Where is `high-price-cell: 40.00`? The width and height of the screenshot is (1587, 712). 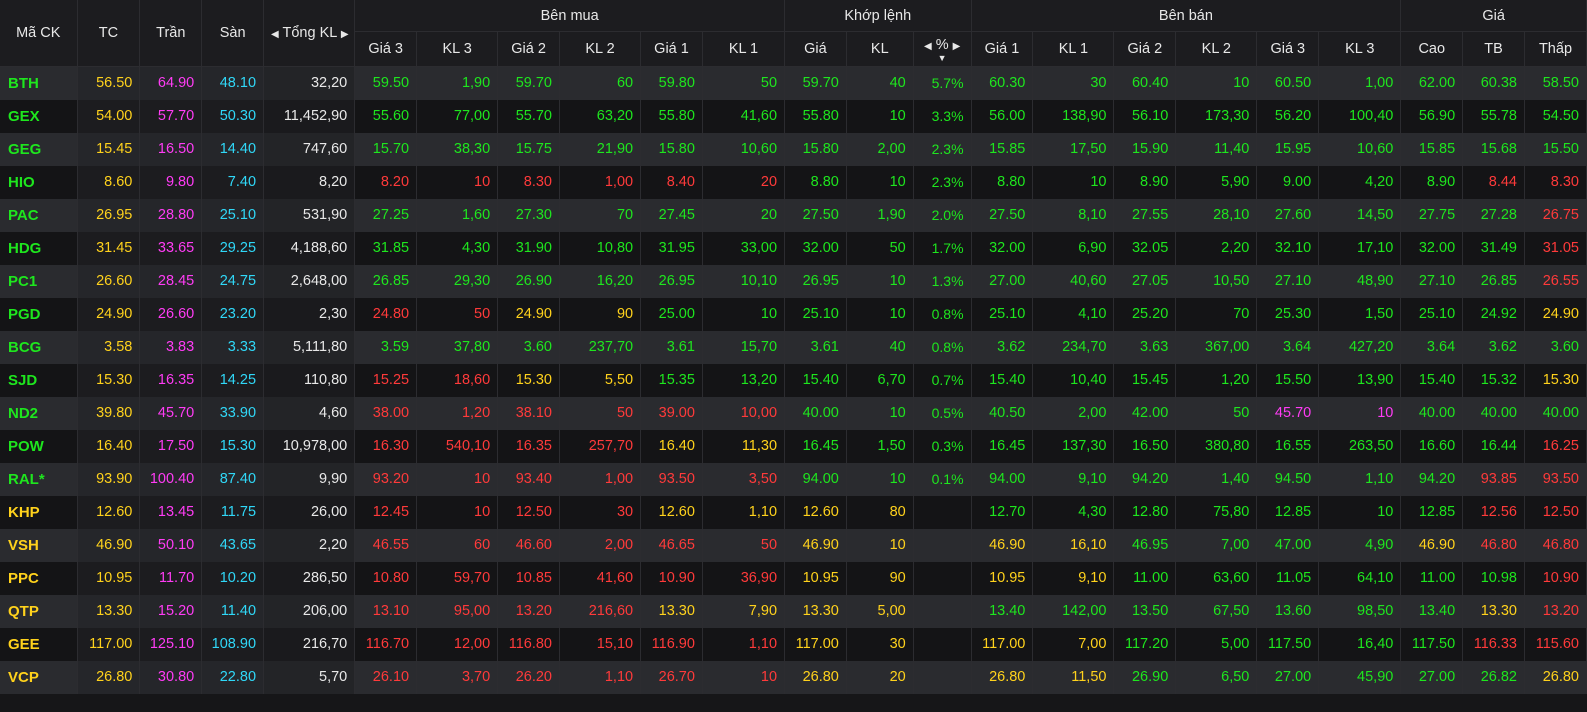 high-price-cell: 40.00 is located at coordinates (1432, 413).